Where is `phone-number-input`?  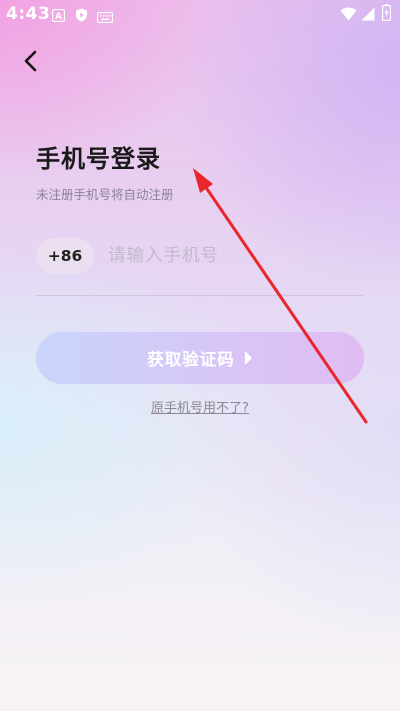 phone-number-input is located at coordinates (233, 256).